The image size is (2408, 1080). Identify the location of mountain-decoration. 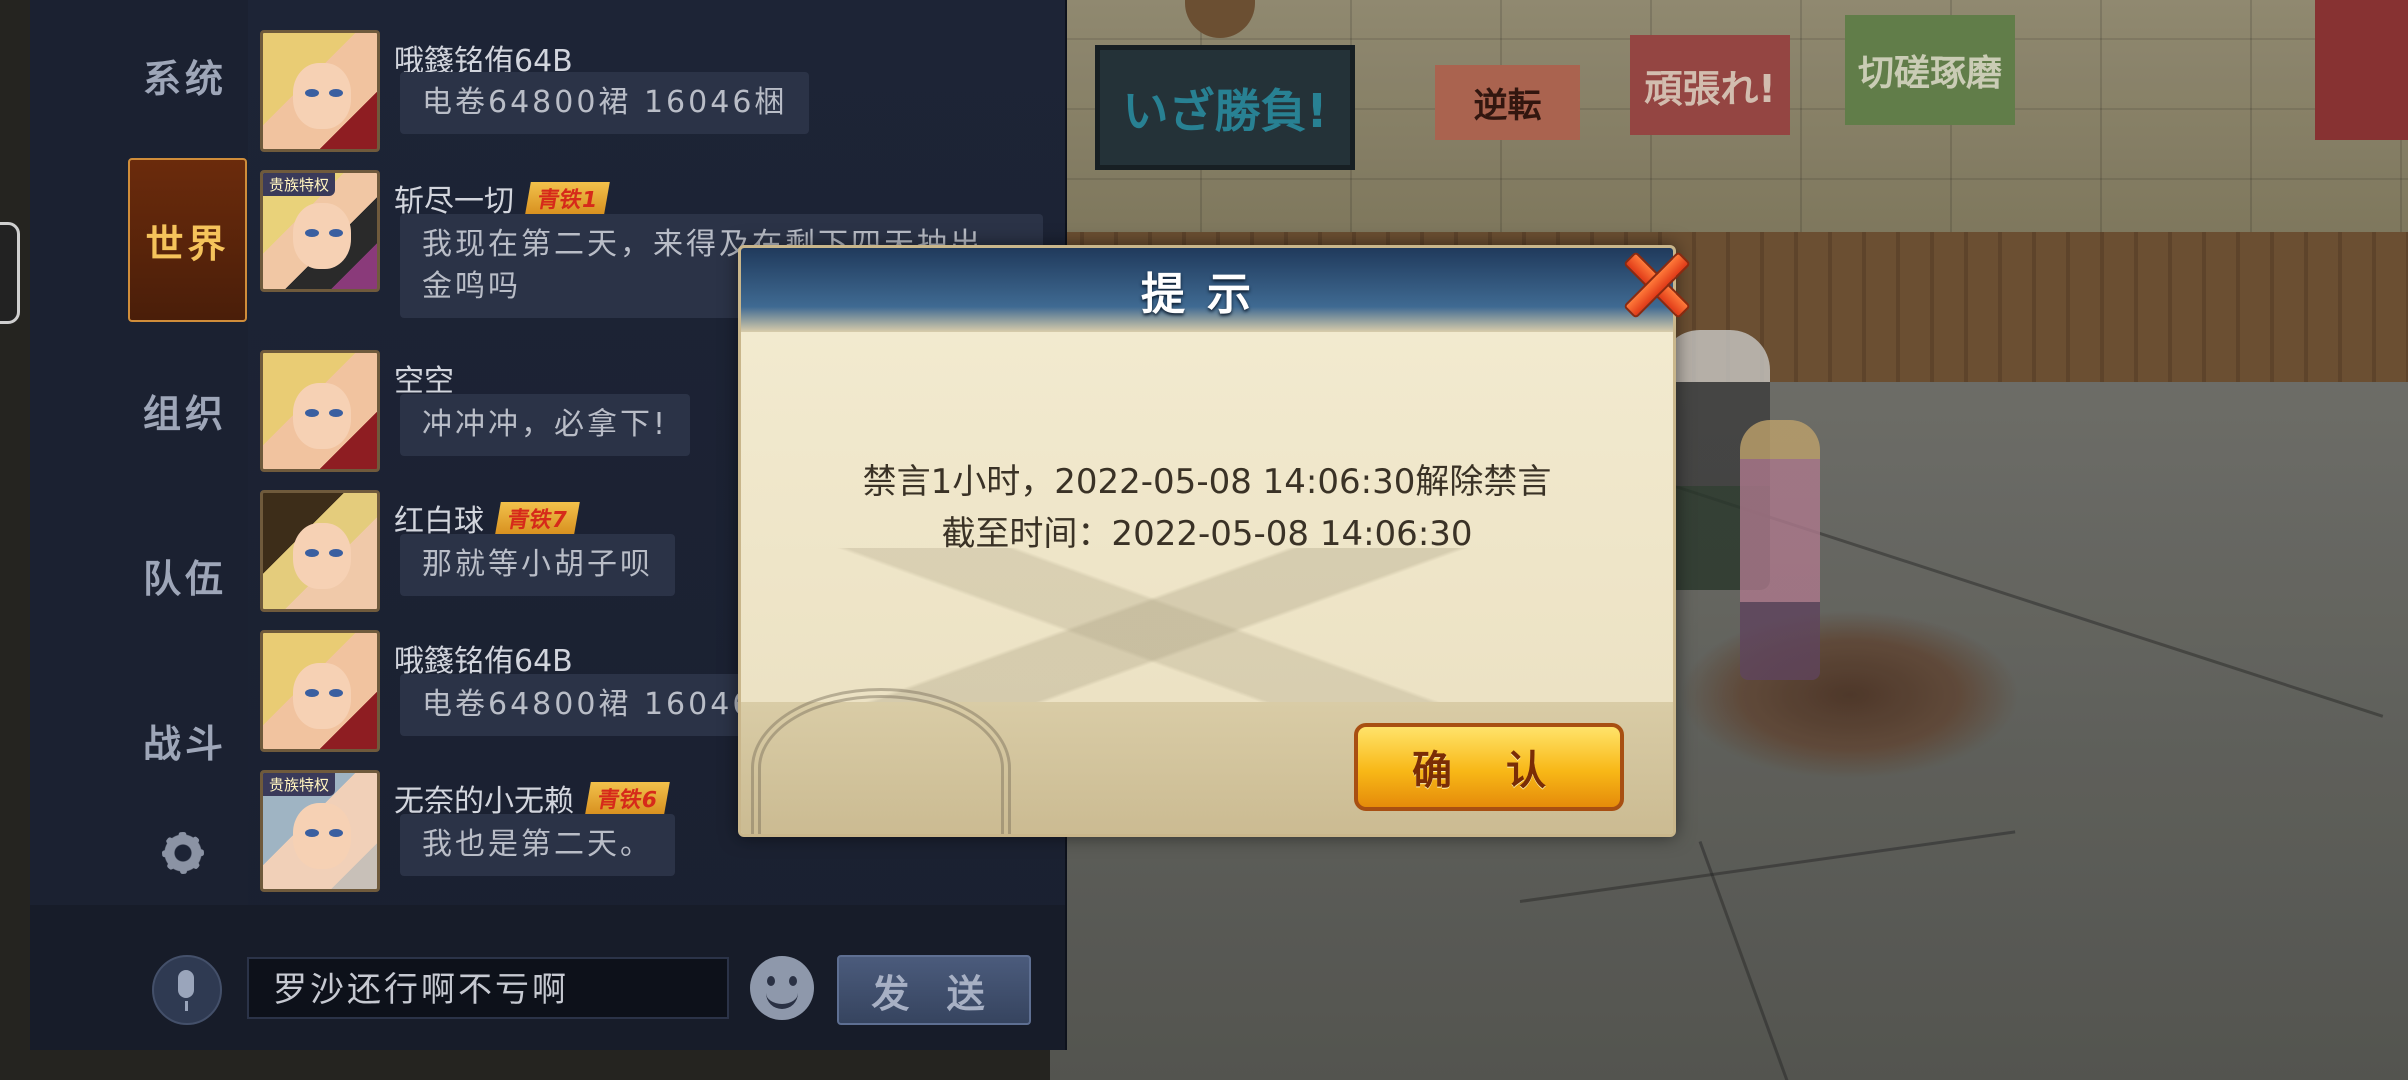
(1181, 628).